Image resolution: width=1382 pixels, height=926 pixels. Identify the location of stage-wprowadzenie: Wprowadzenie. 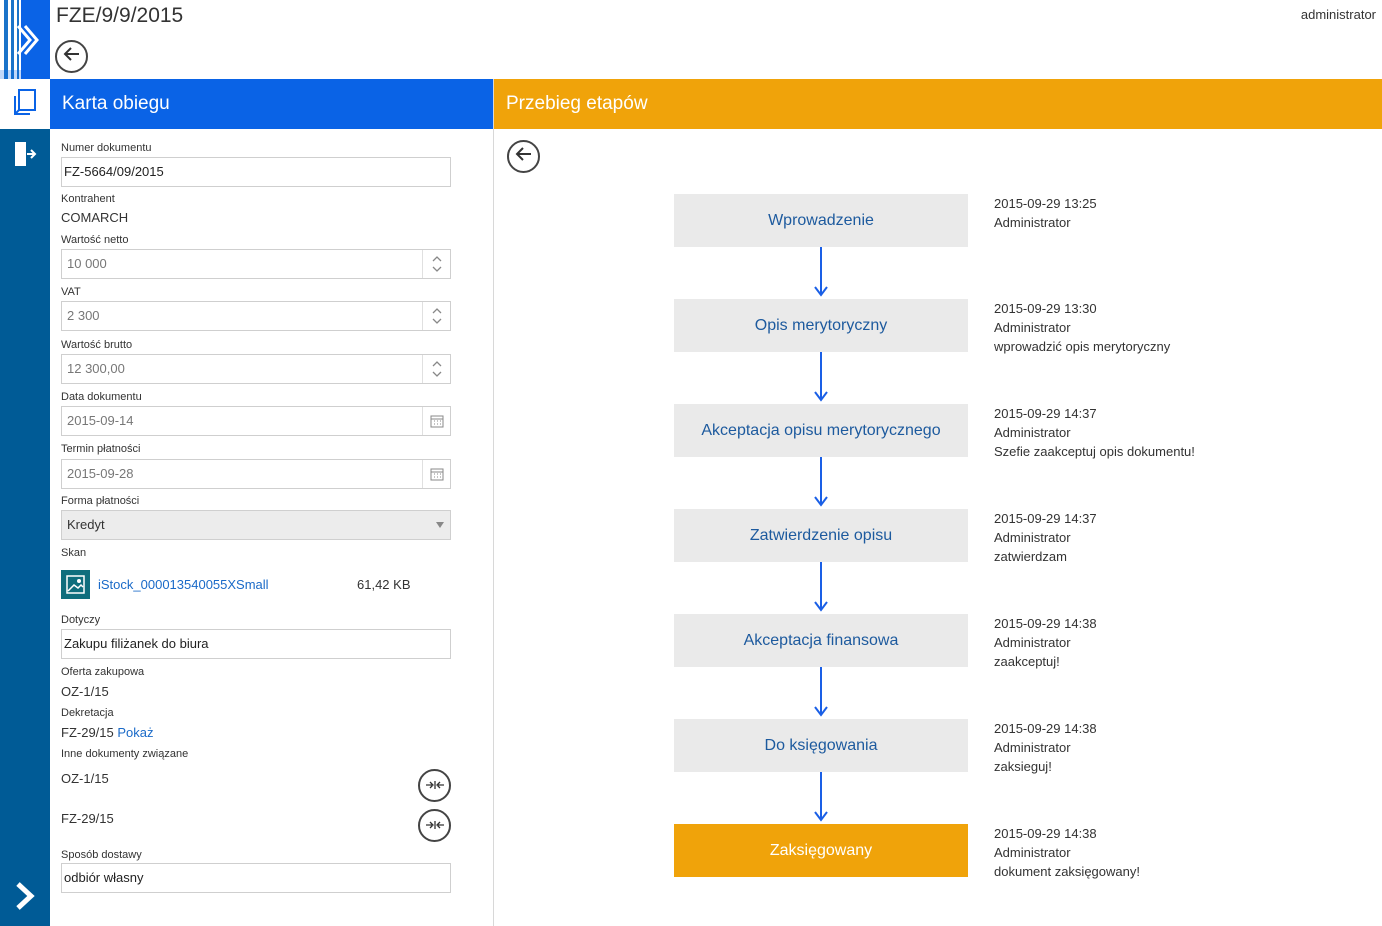
(821, 220).